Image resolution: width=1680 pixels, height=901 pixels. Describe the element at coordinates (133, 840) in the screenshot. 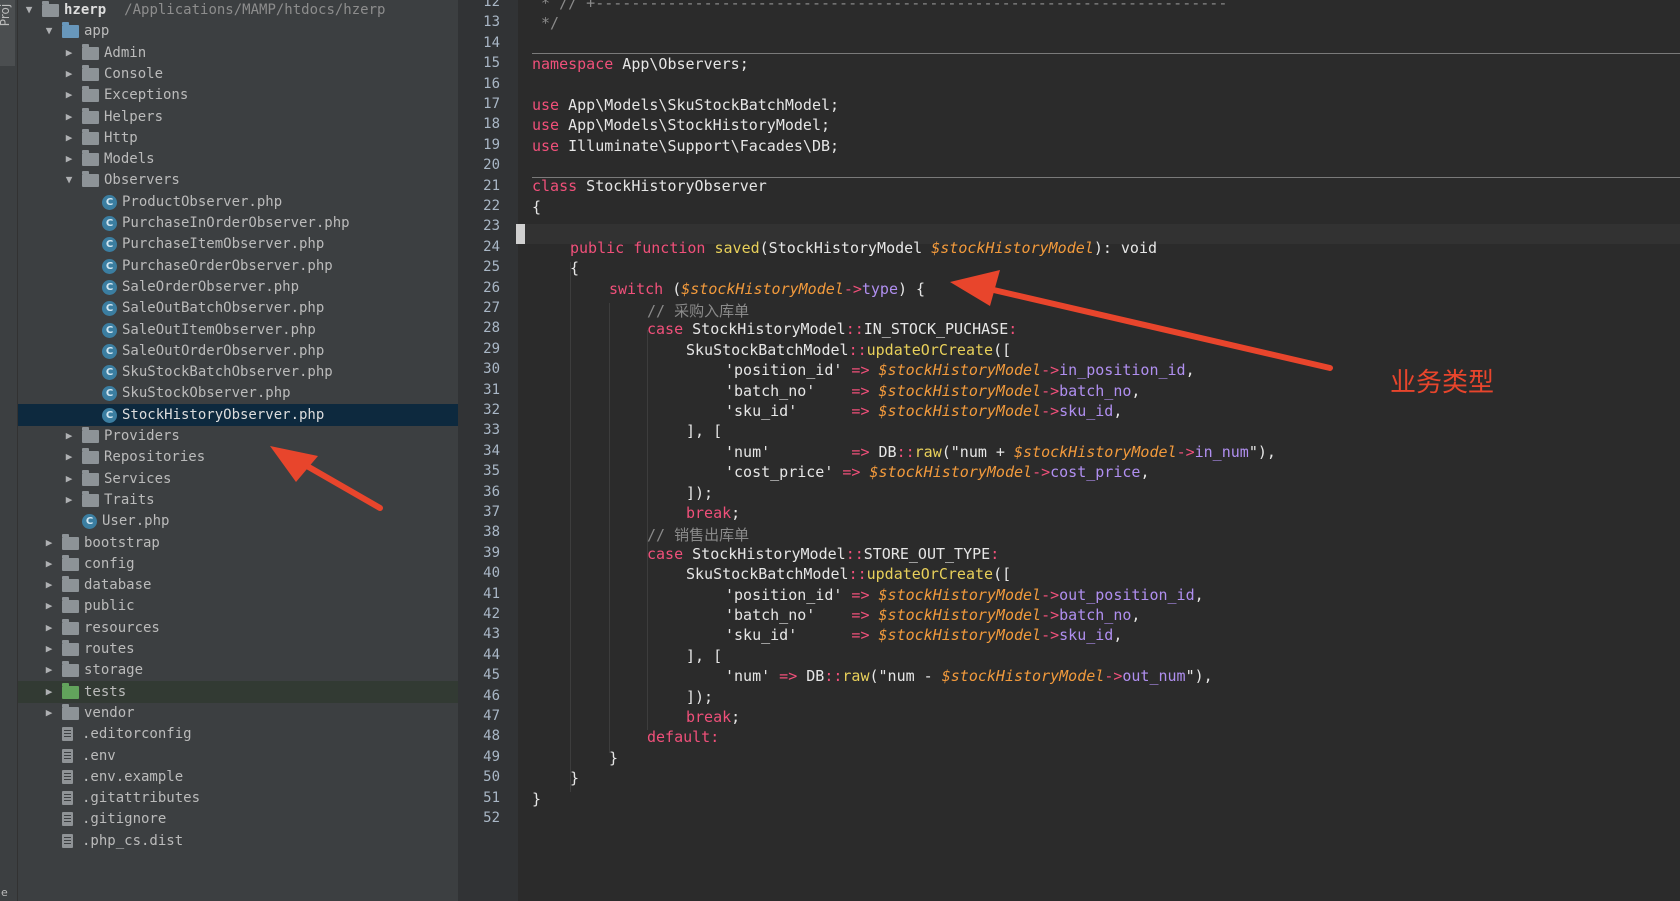

I see `tree-item-label: .php_cs.dist` at that location.